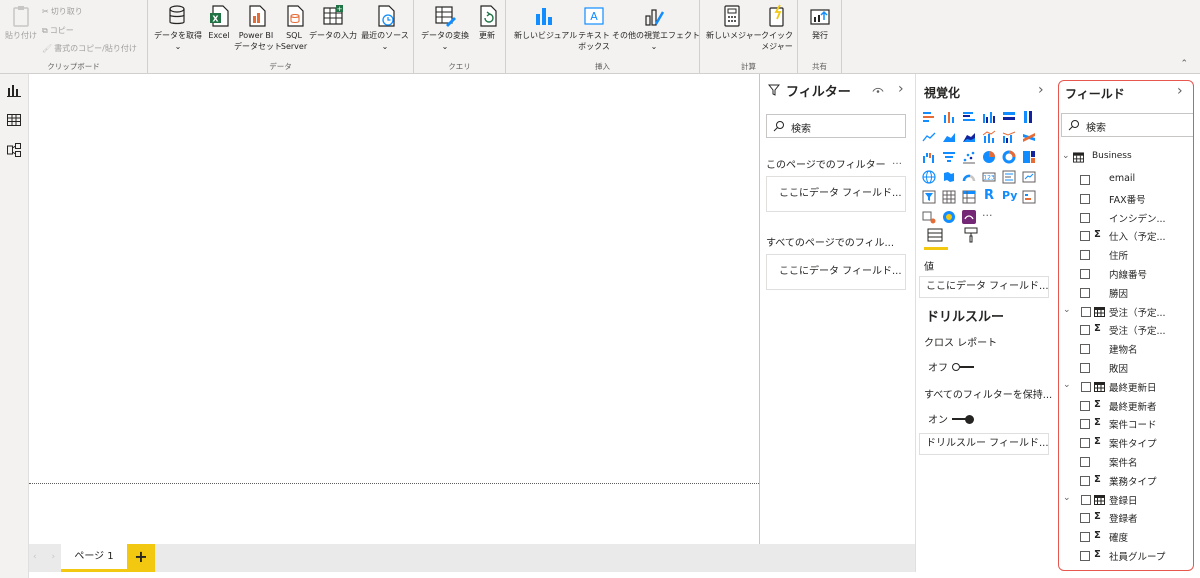 This screenshot has width=1200, height=578. What do you see at coordinates (991, 195) in the screenshot?
I see `r-visual-icon: R` at bounding box center [991, 195].